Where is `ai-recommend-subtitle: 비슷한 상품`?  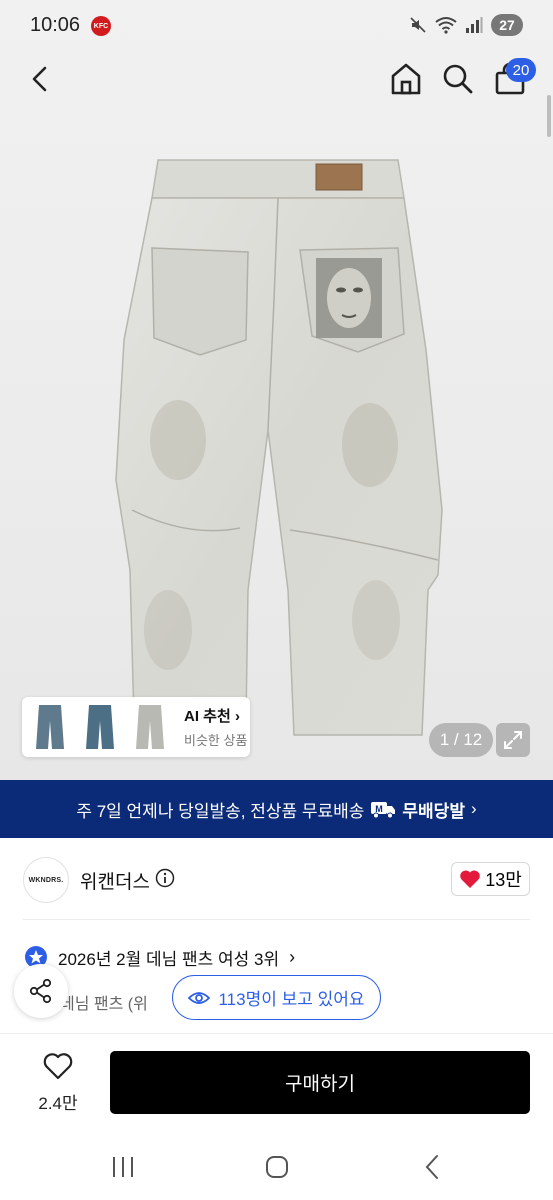
ai-recommend-subtitle: 비슷한 상품 is located at coordinates (216, 740).